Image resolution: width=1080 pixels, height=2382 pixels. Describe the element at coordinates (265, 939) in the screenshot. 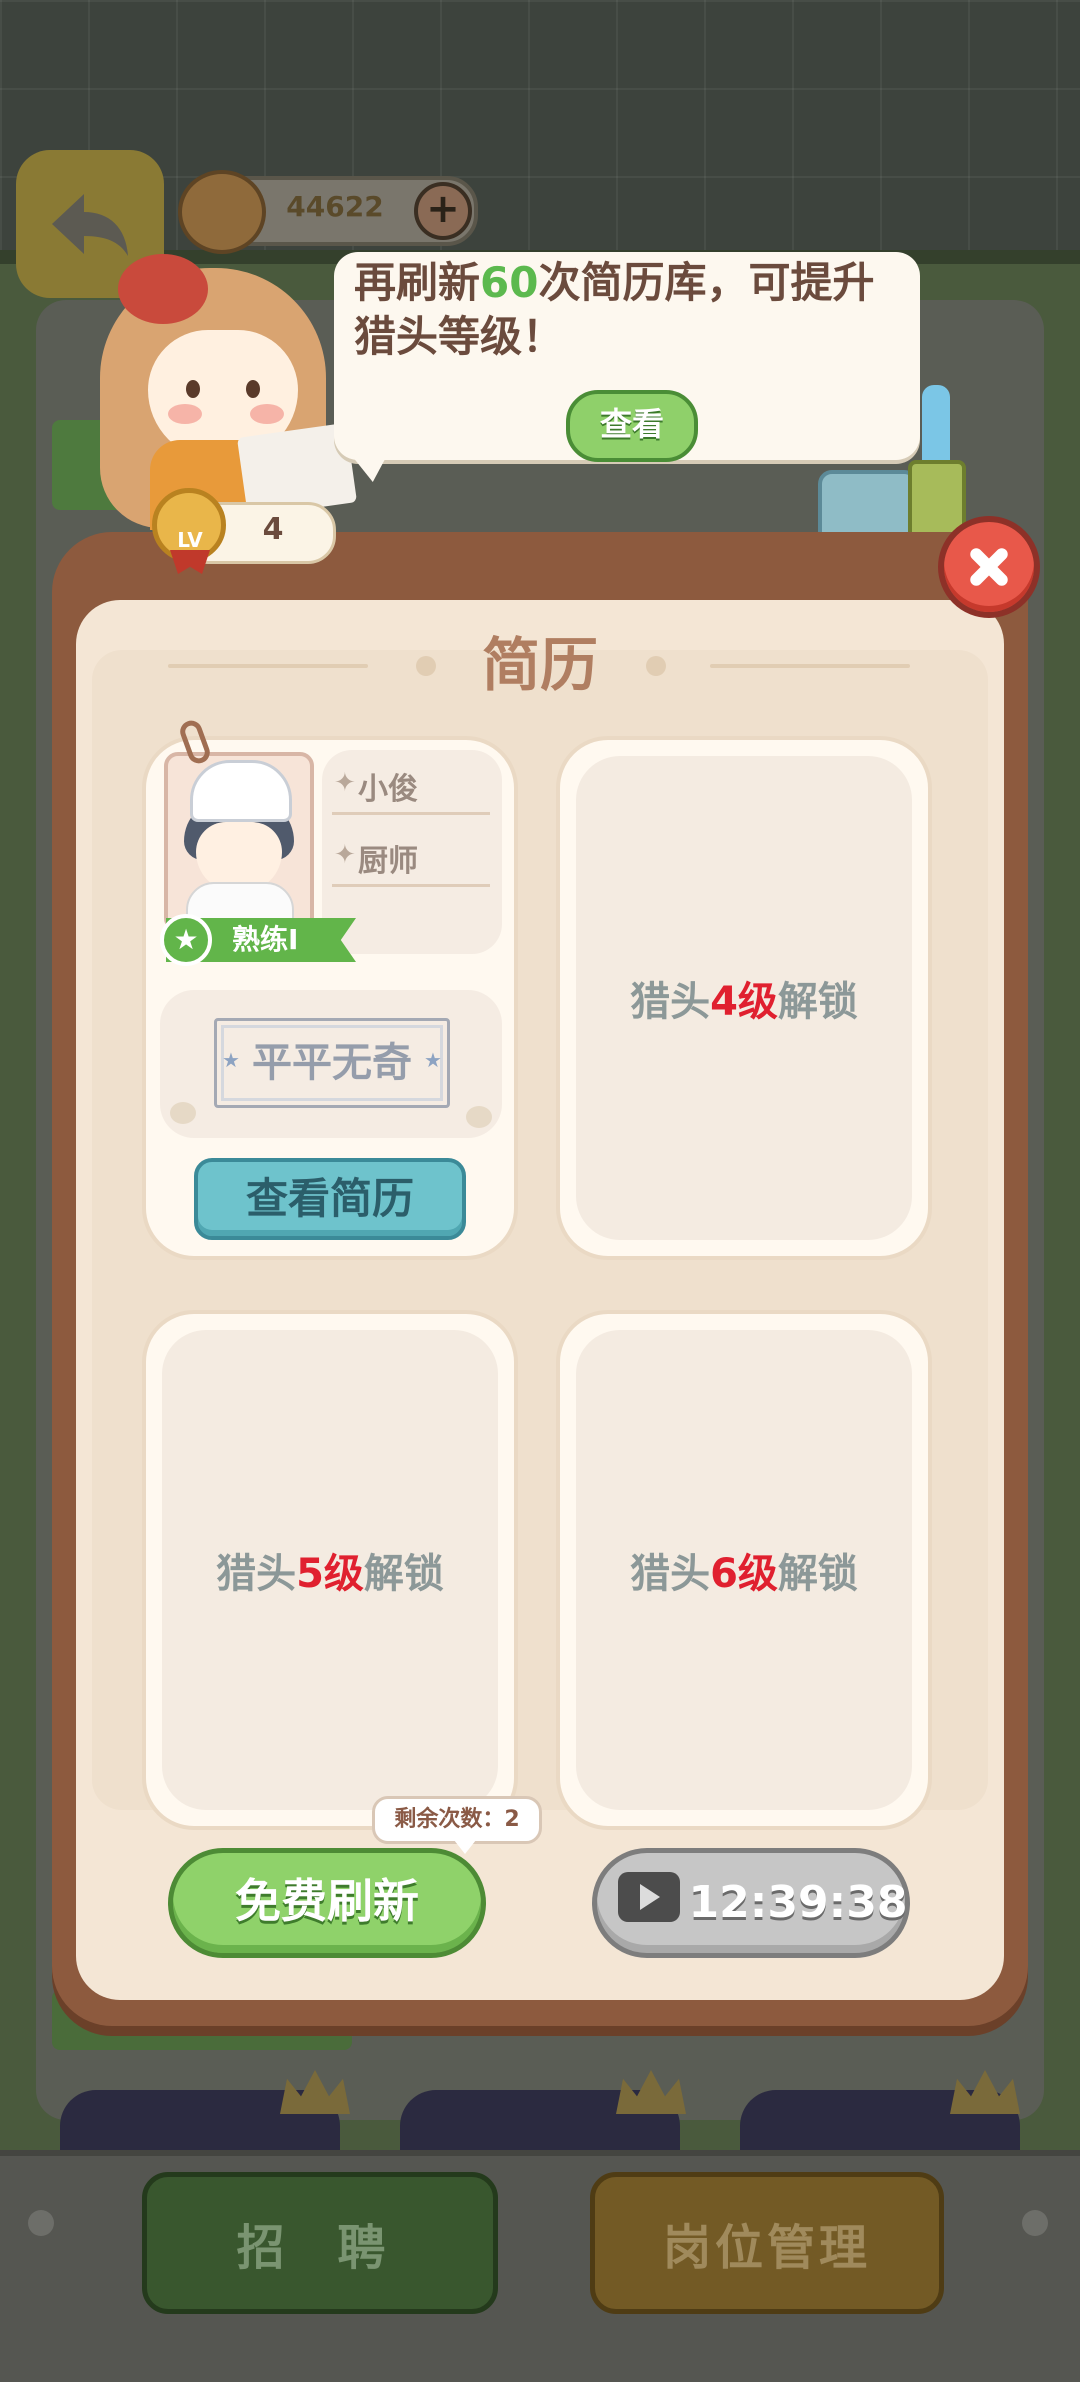

I see `skill-level: 熟练I` at that location.